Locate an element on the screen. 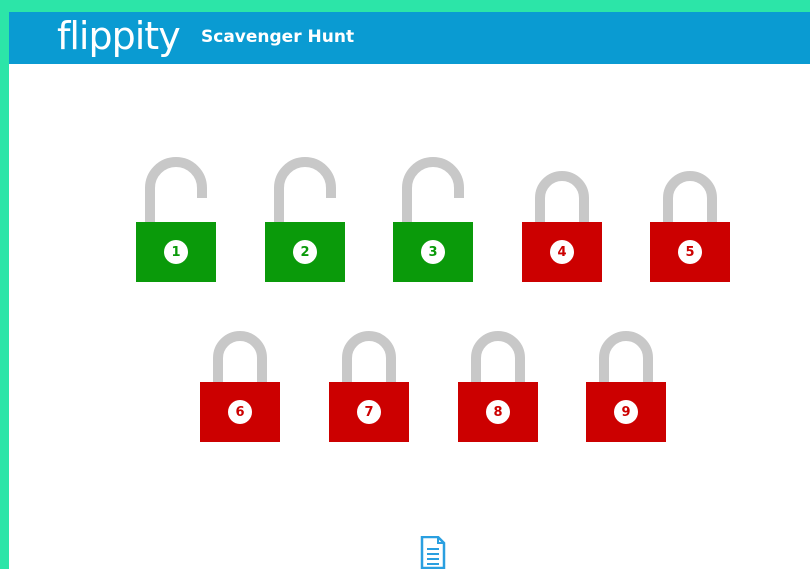 The image size is (810, 569). lock-6: 6 is located at coordinates (240, 379).